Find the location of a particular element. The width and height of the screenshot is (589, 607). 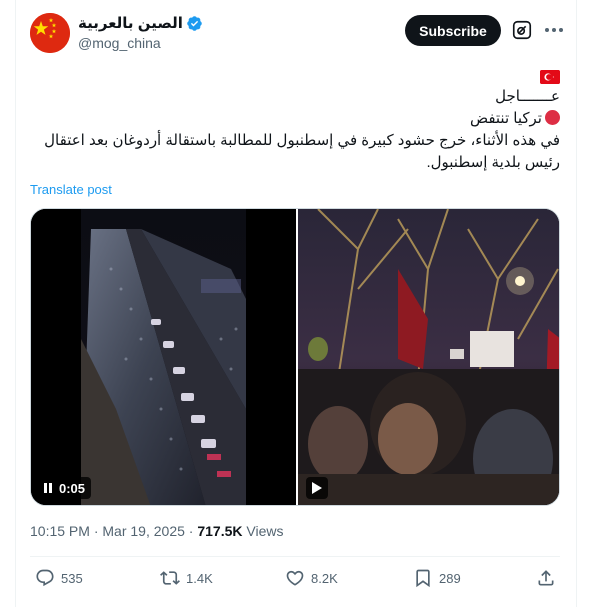

bookmark-icon is located at coordinates (423, 578).